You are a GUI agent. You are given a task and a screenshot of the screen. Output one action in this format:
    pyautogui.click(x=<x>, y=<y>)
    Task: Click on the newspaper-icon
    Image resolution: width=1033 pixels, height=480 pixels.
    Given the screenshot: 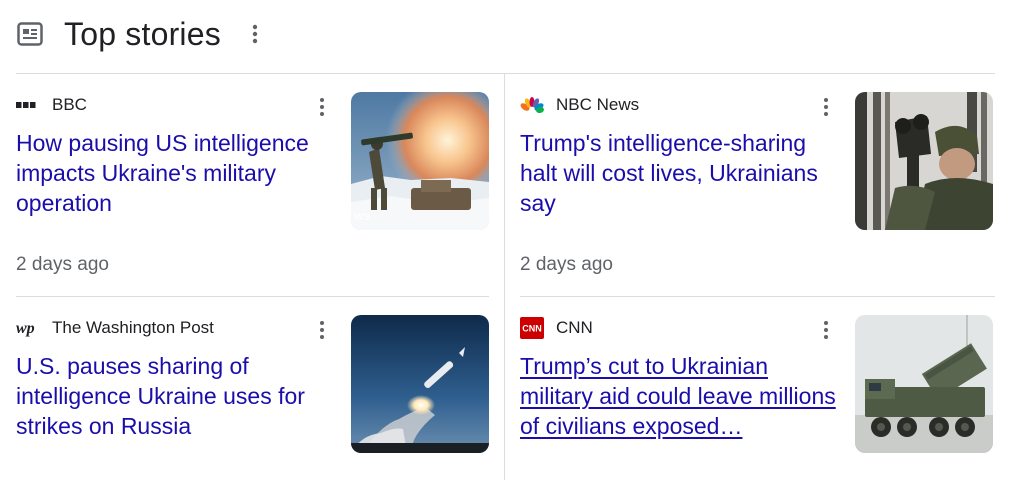 What is the action you would take?
    pyautogui.click(x=30, y=34)
    